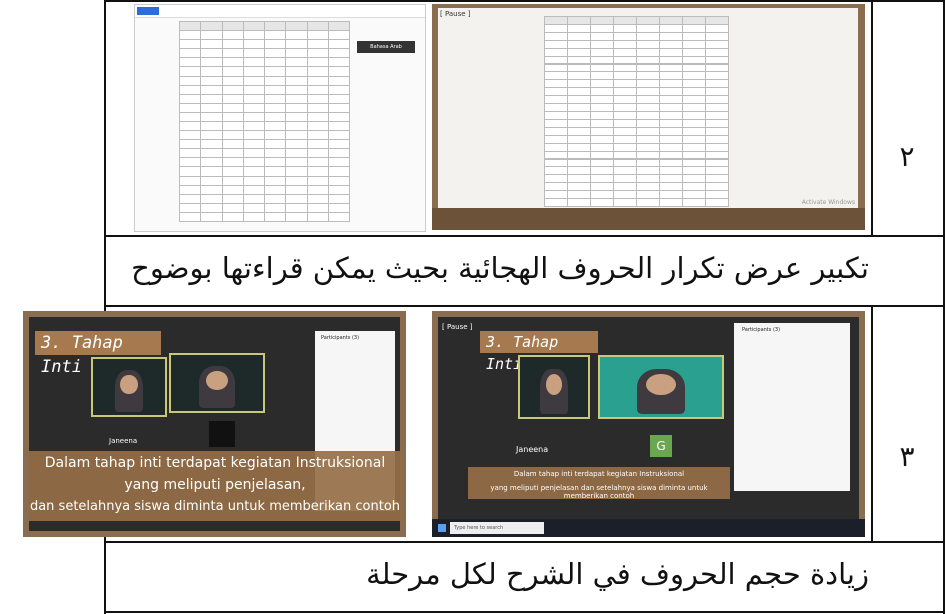 Image resolution: width=945 pixels, height=614 pixels. Describe the element at coordinates (222, 434) in the screenshot. I see `video-tile-off` at that location.